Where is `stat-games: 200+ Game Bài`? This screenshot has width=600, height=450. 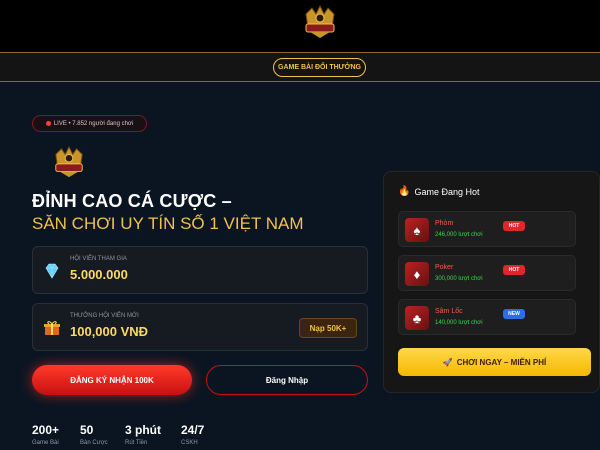
stat-games: 200+ Game Bài is located at coordinates (45, 434).